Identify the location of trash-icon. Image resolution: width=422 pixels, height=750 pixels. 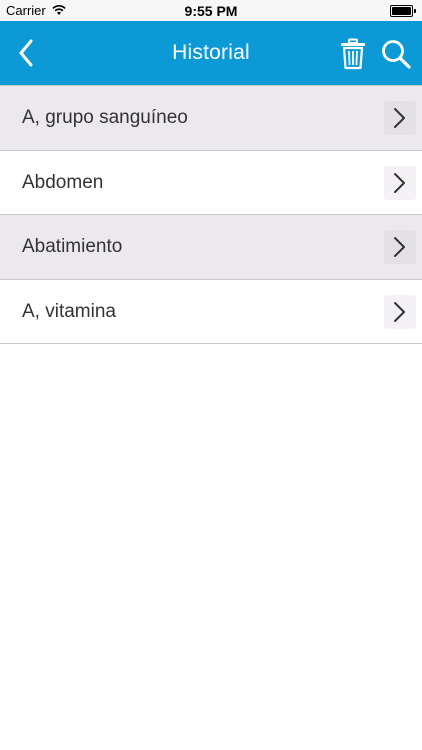
(353, 54).